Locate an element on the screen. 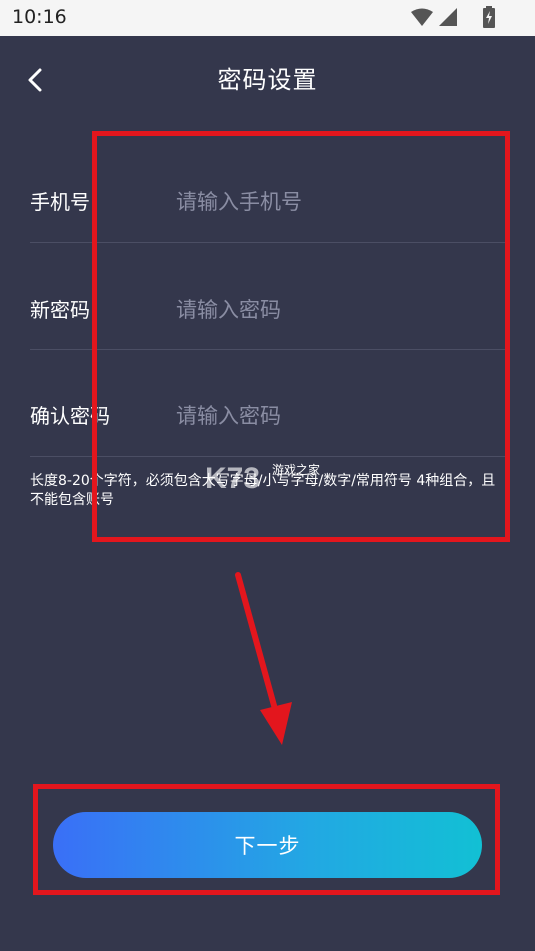  phone-label: 手机号 is located at coordinates (60, 202).